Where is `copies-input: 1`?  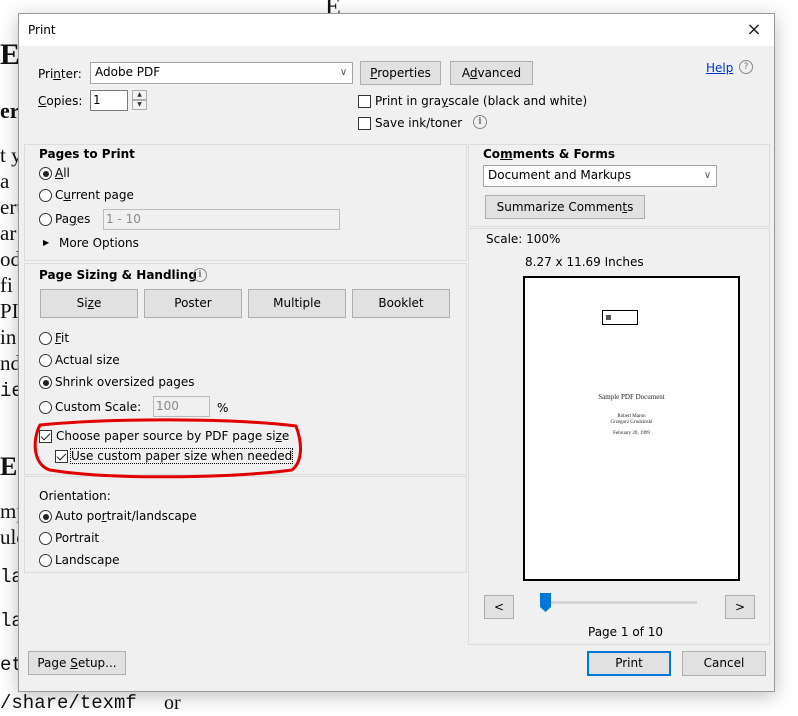 copies-input: 1 is located at coordinates (109, 100).